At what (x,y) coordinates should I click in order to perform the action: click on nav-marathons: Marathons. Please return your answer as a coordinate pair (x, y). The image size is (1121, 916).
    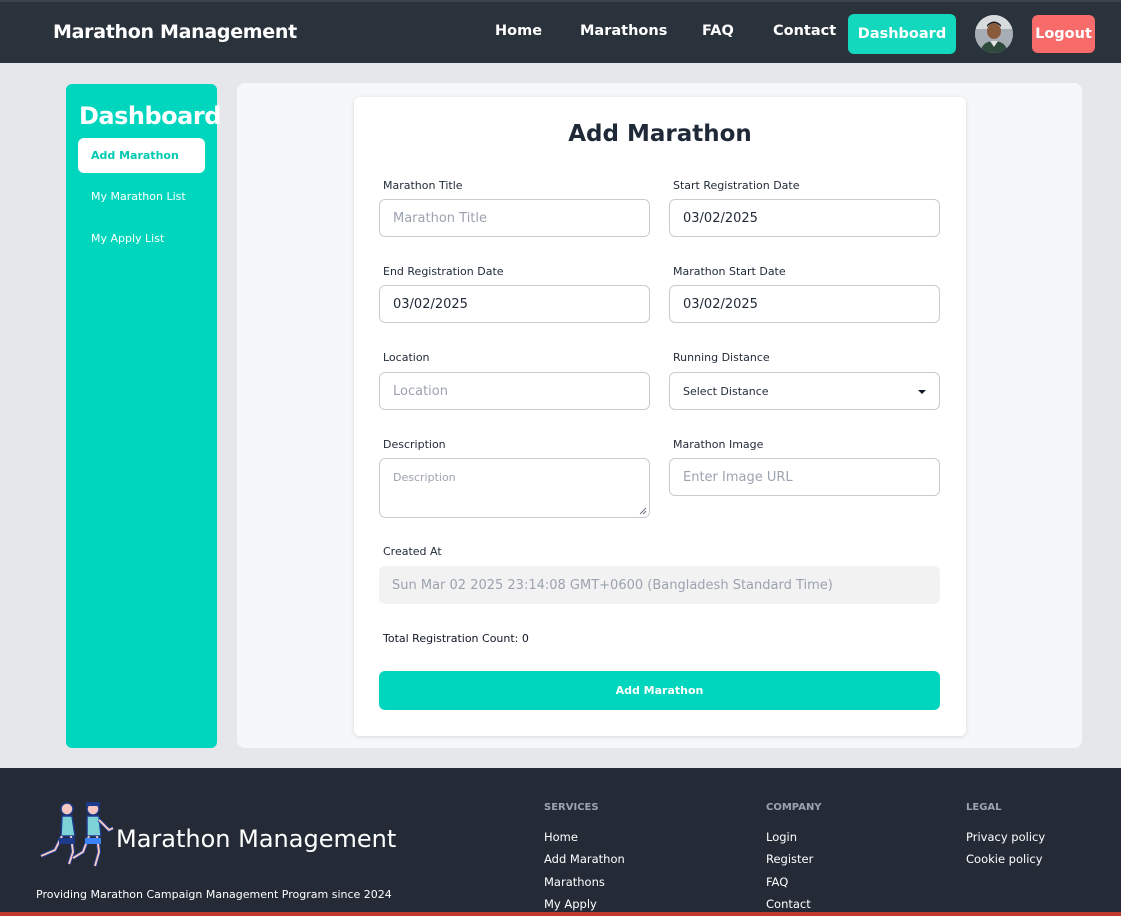
    Looking at the image, I should click on (623, 31).